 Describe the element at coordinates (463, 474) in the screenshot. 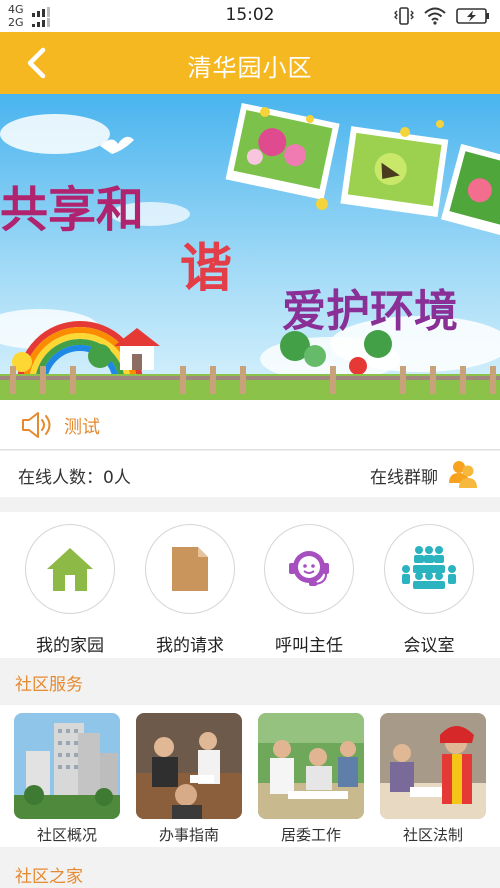

I see `group-chat-icon` at that location.